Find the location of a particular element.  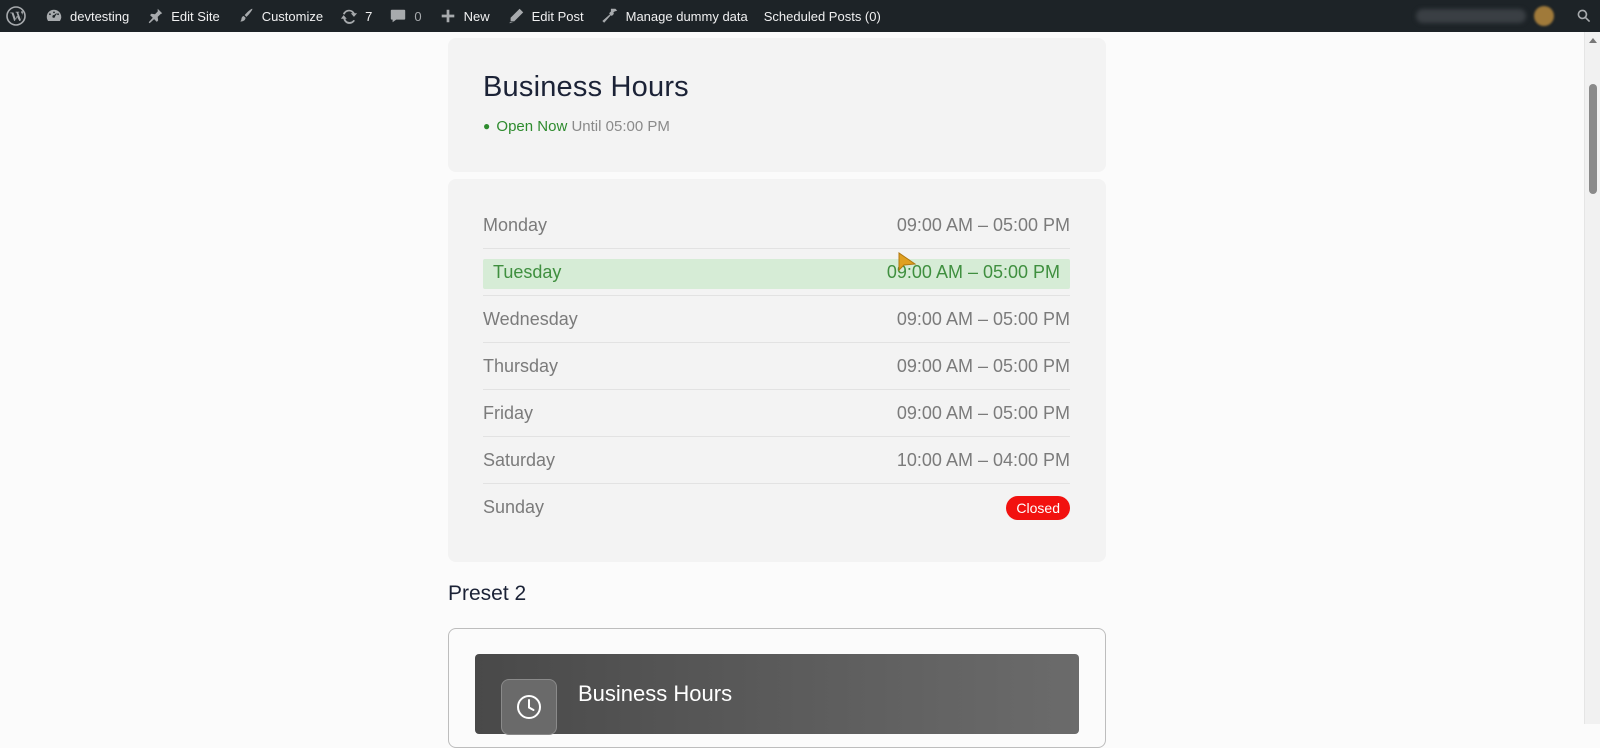

admin-bar-secondary is located at coordinates (1508, 16).